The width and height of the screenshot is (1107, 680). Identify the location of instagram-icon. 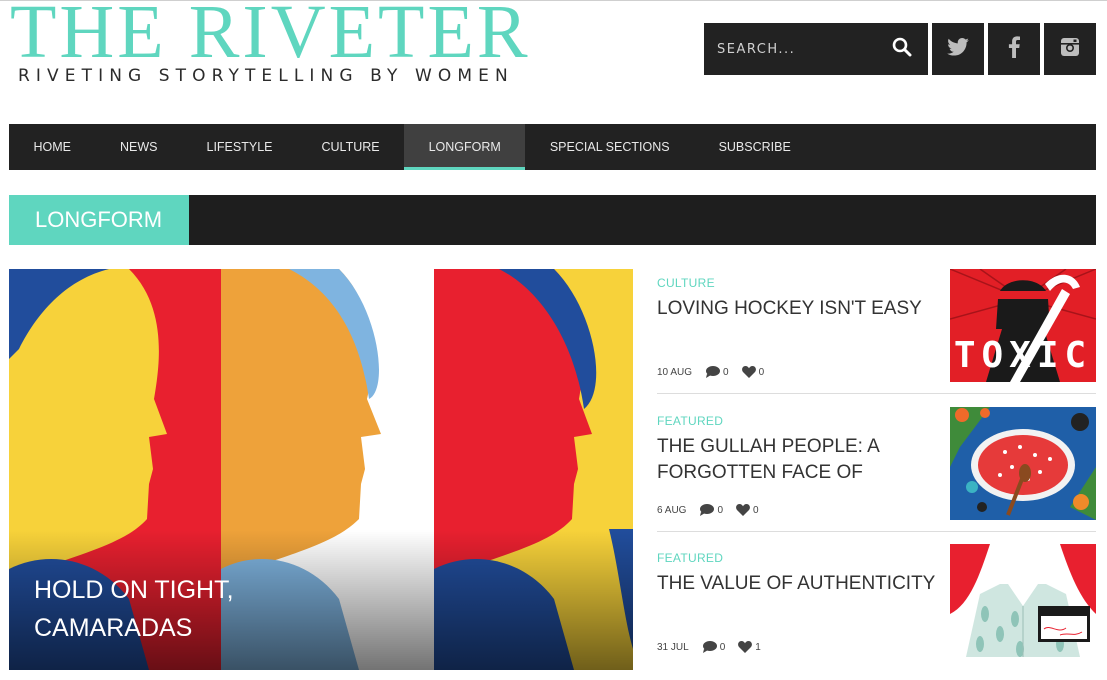
(1070, 49).